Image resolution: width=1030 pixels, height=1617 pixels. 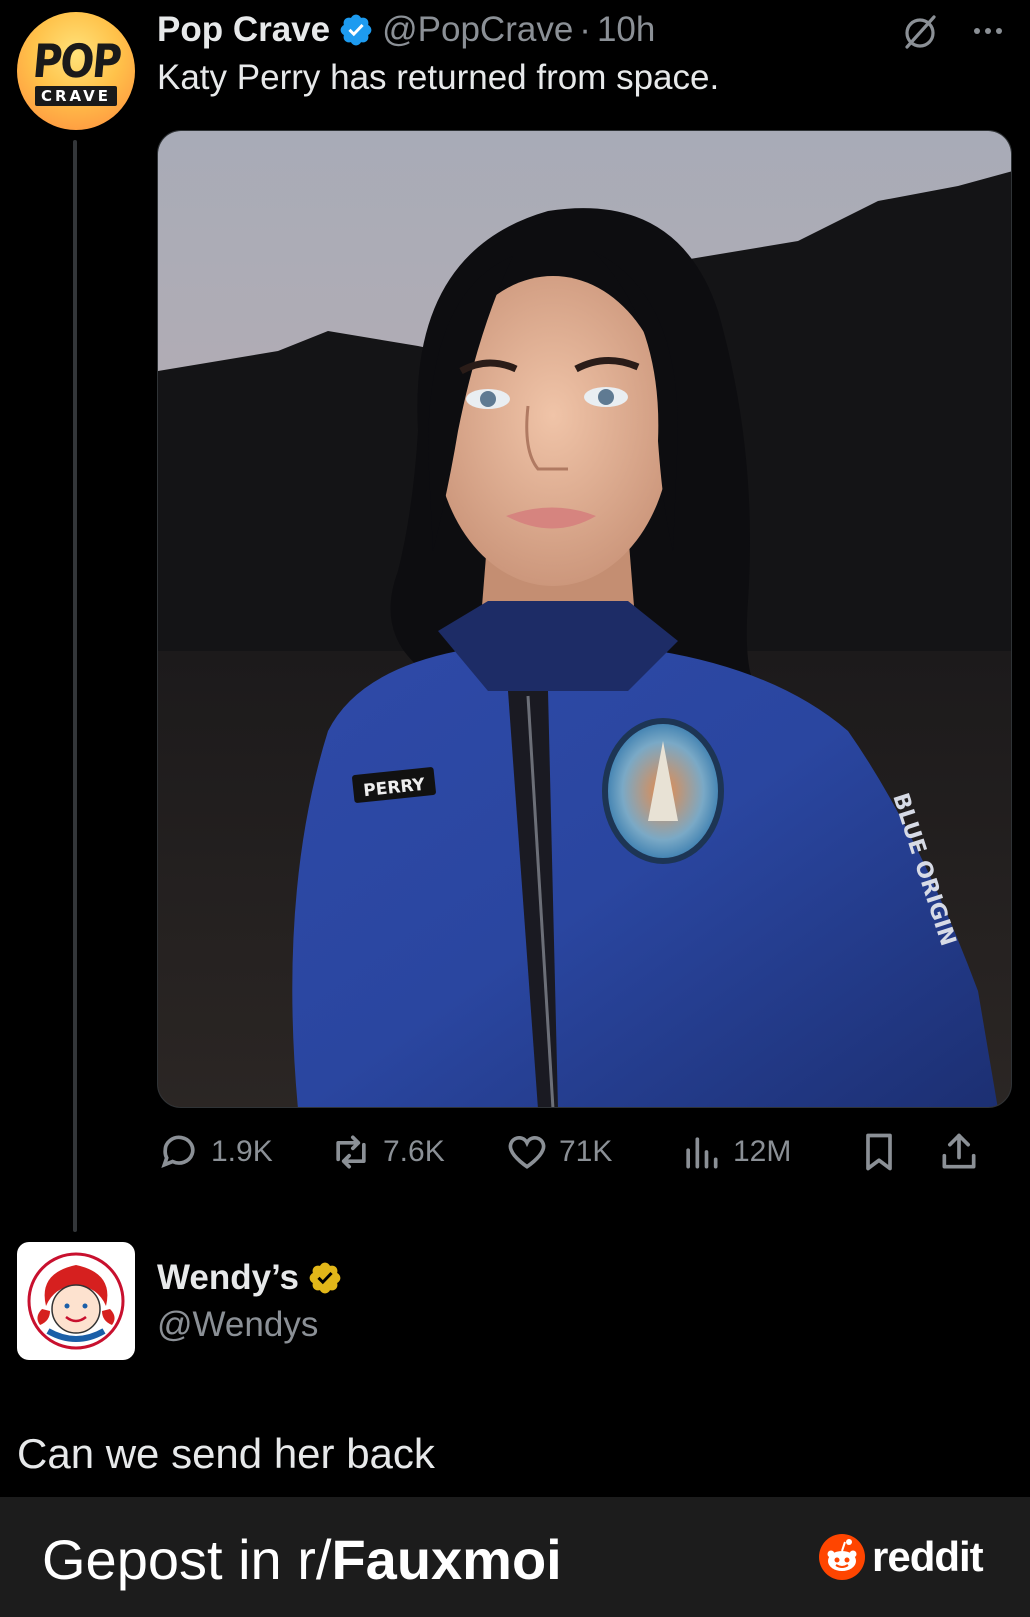 What do you see at coordinates (242, 1151) in the screenshot?
I see `reply-count: 1.9K` at bounding box center [242, 1151].